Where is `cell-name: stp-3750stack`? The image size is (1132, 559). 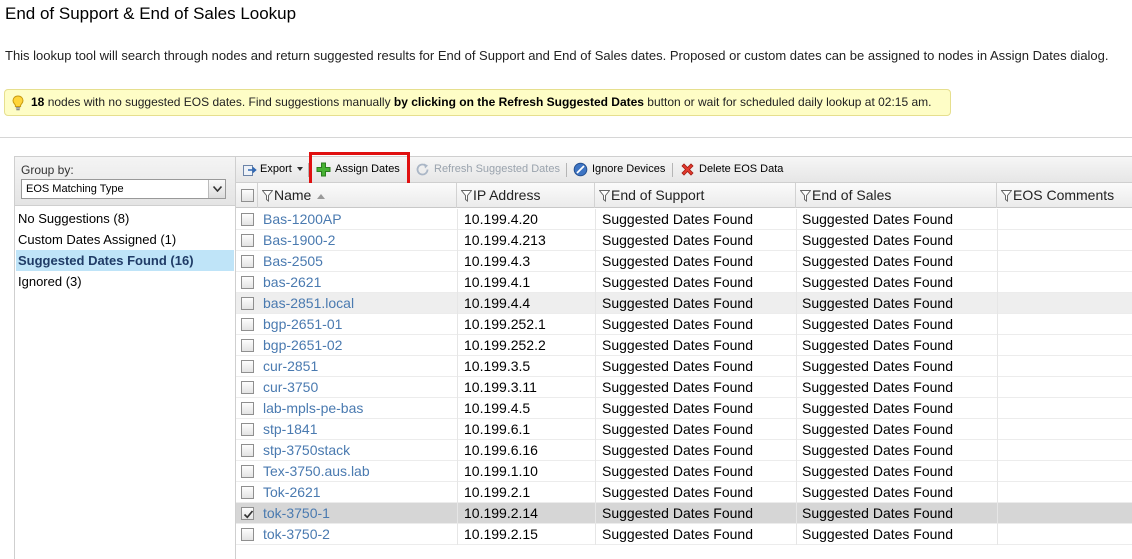
cell-name: stp-3750stack is located at coordinates (306, 450).